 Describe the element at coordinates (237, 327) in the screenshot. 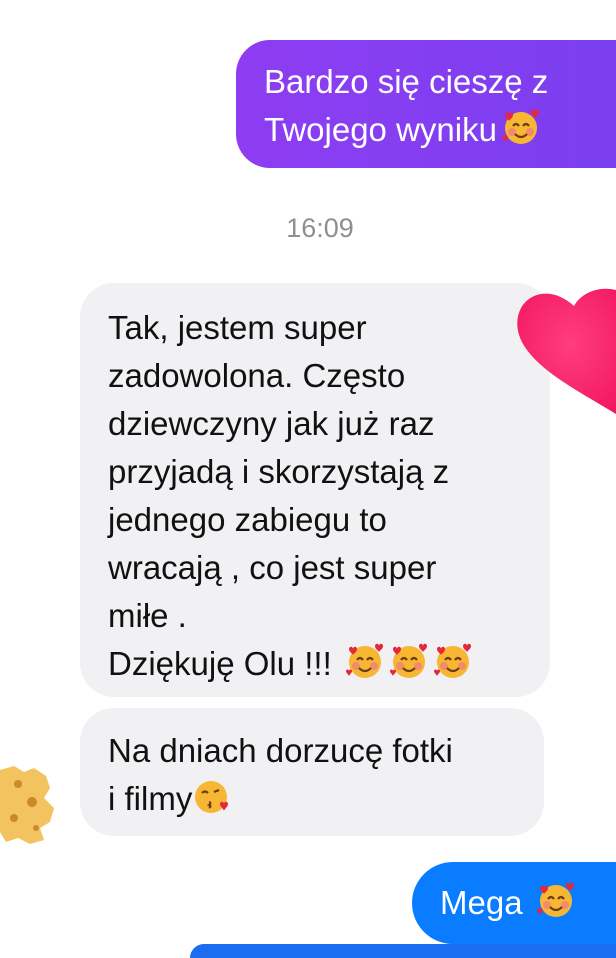

I see `message-line: Tak, jestem super` at that location.